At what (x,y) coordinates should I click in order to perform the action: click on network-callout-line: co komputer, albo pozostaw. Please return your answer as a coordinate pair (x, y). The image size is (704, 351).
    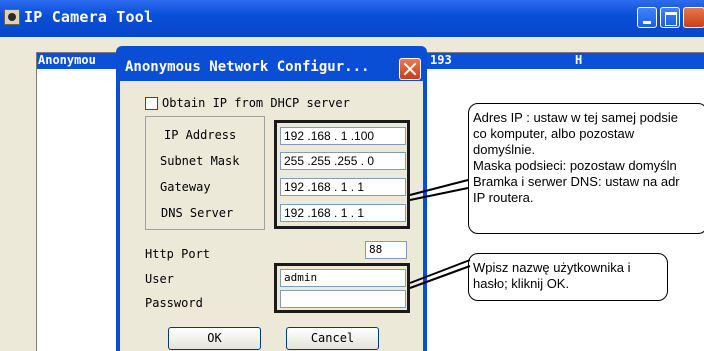
    Looking at the image, I should click on (554, 133).